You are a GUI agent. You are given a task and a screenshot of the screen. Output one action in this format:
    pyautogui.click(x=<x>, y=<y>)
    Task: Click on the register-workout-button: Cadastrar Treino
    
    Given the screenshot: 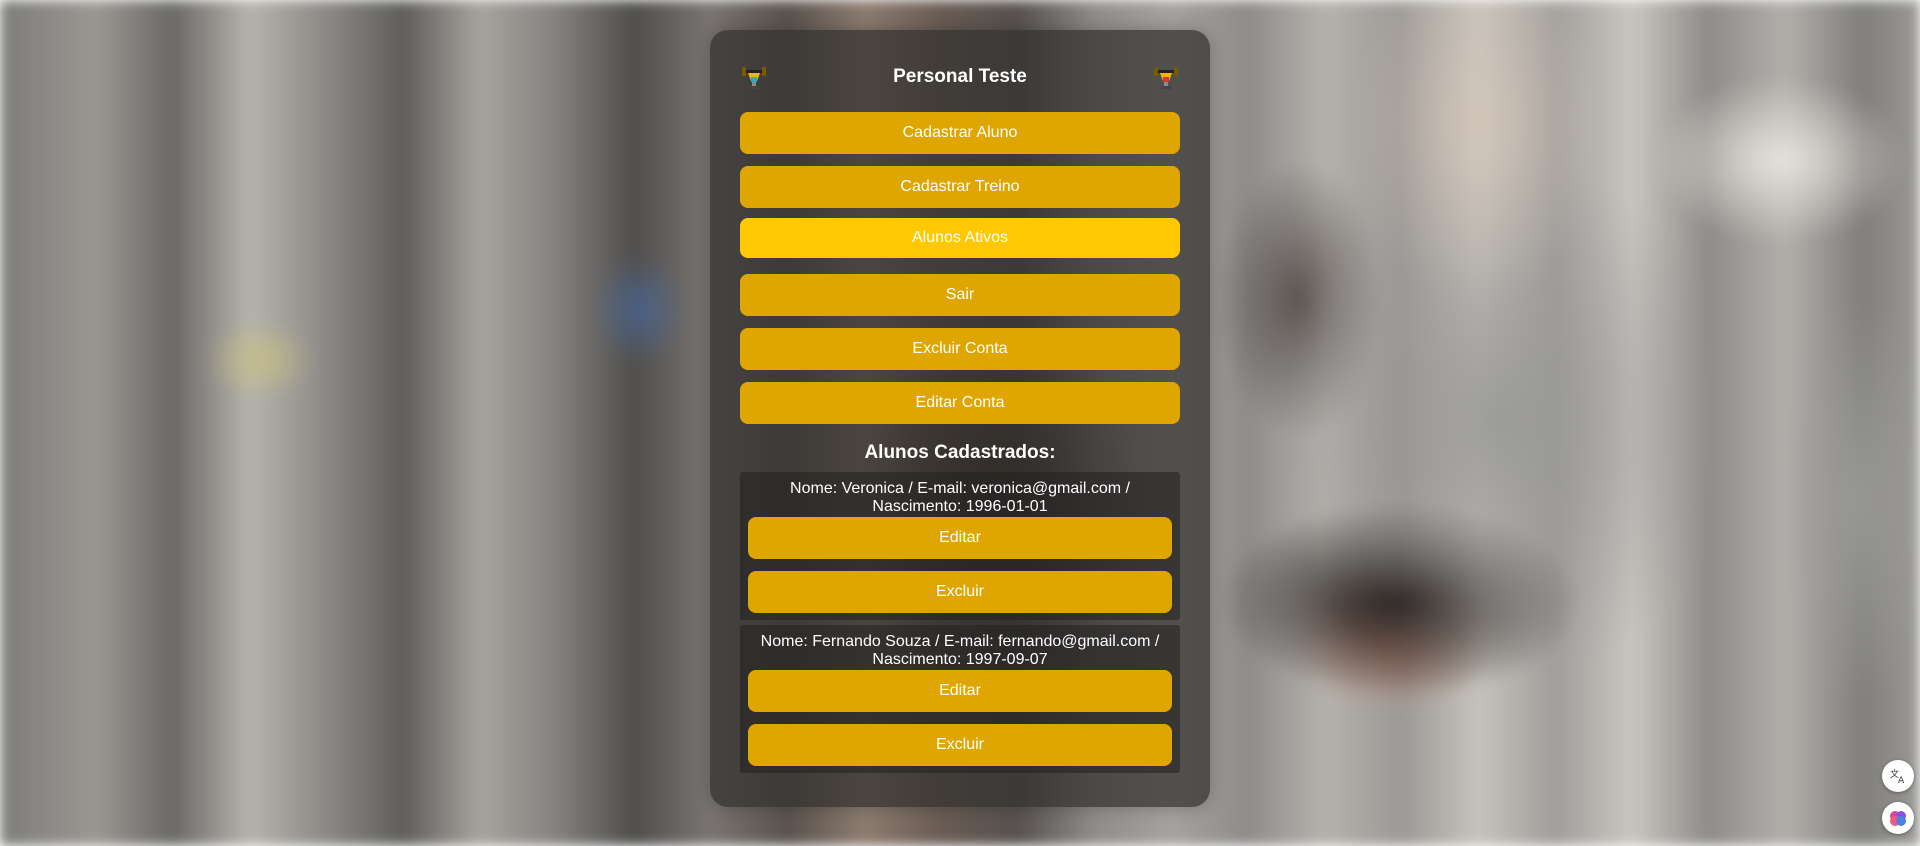 What is the action you would take?
    pyautogui.click(x=960, y=187)
    